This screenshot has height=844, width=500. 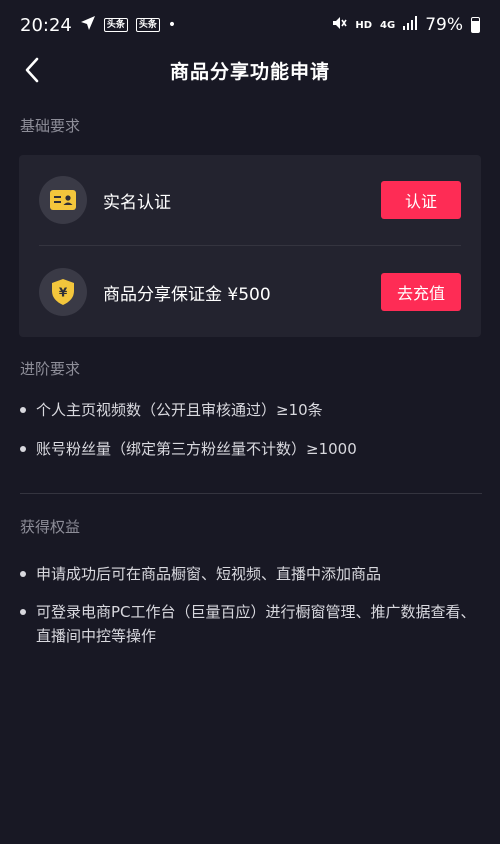 I want to click on signal-icon, so click(x=410, y=25).